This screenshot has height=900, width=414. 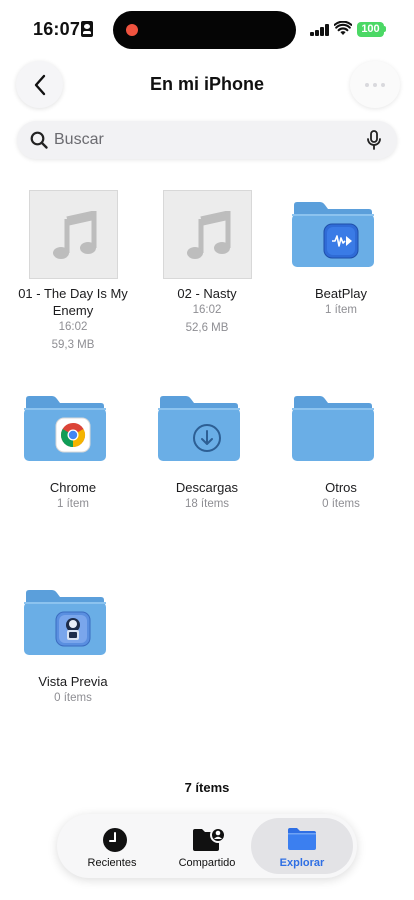 I want to click on tab-compartido: Compartido, so click(x=207, y=846).